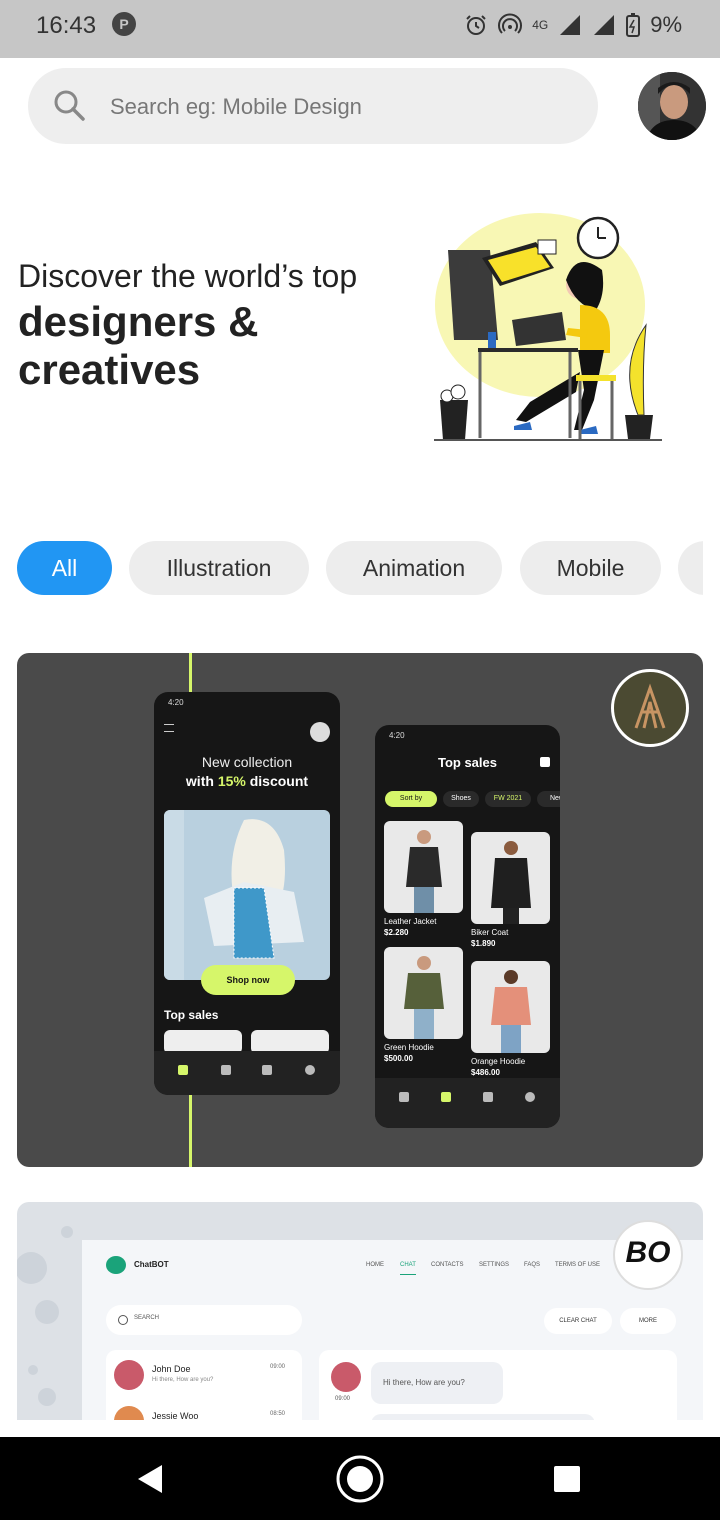 The width and height of the screenshot is (720, 1520). Describe the element at coordinates (188, 276) in the screenshot. I see `hero-line-1: Discover the world’s top` at that location.